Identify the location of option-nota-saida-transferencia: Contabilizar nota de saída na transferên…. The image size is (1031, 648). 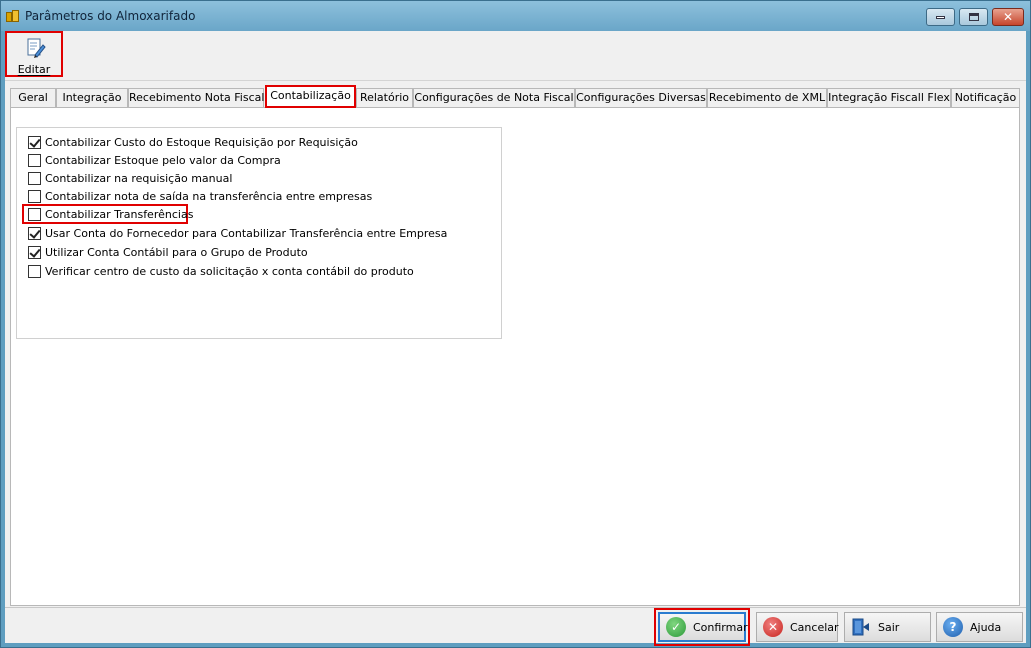
(200, 196).